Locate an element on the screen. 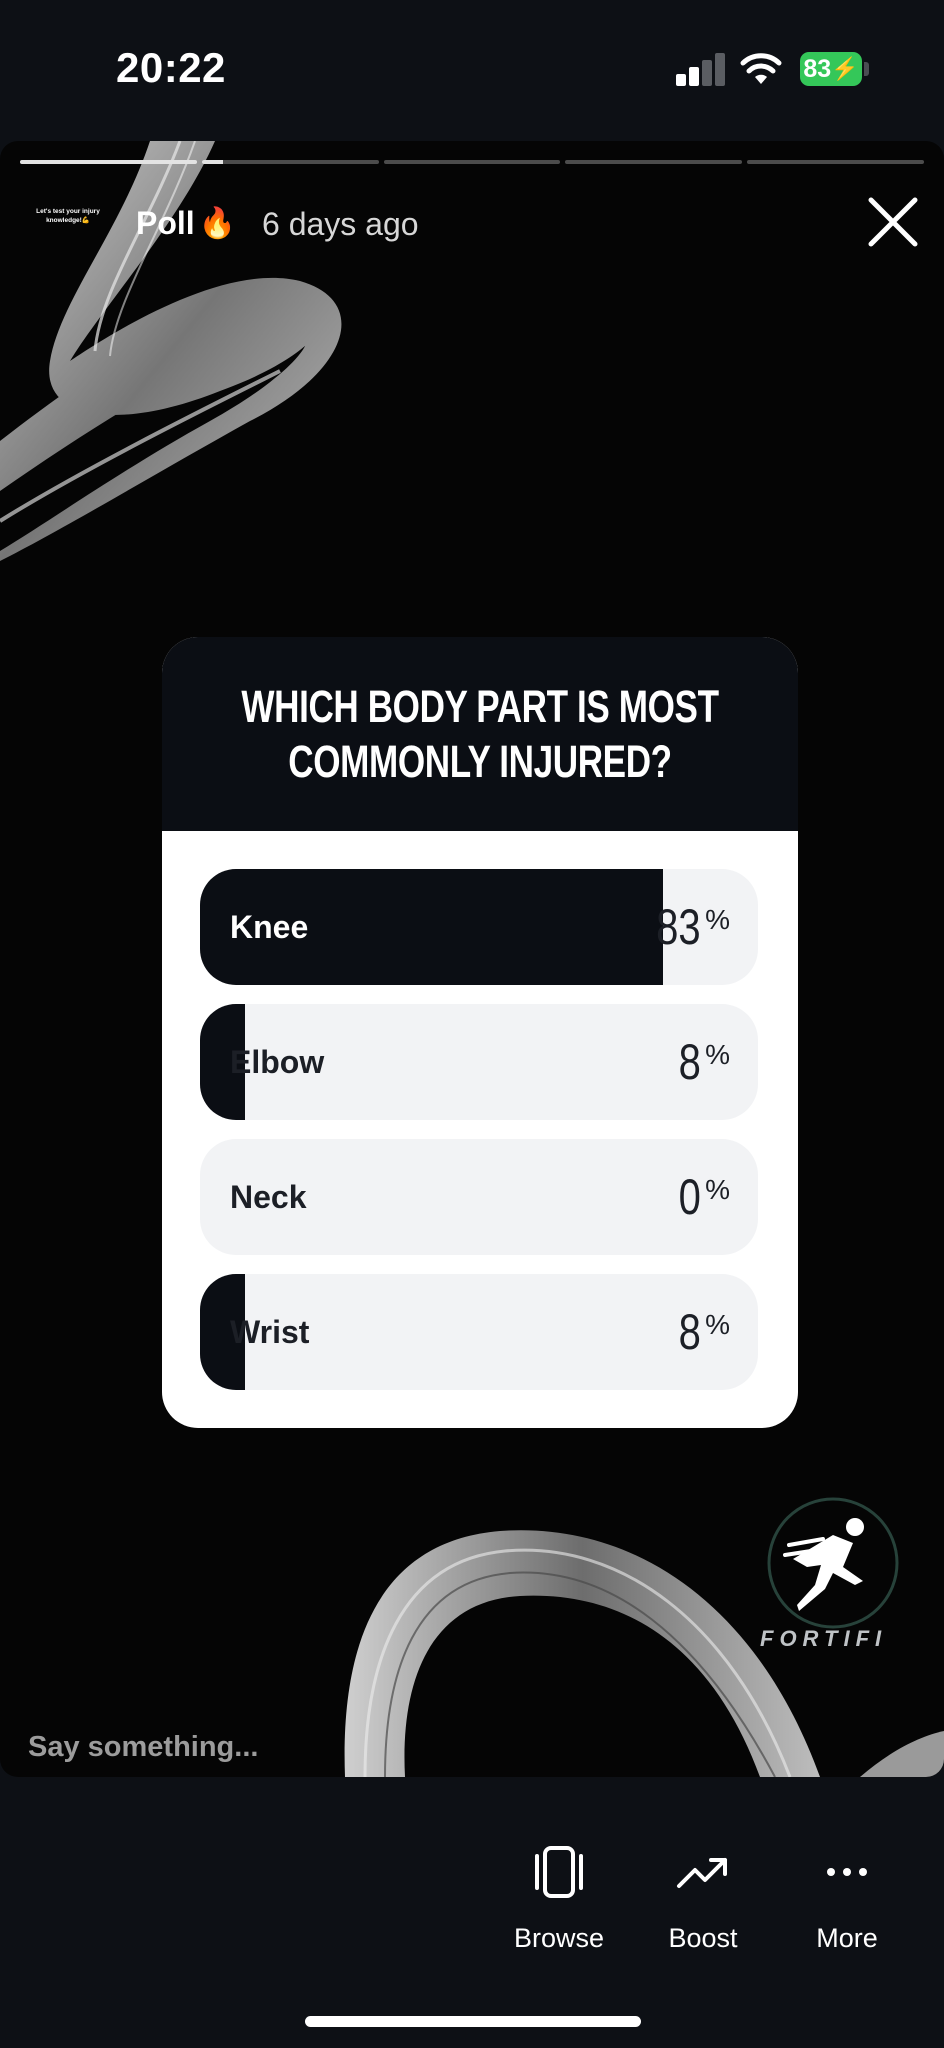  more-dots-icon is located at coordinates (847, 1872).